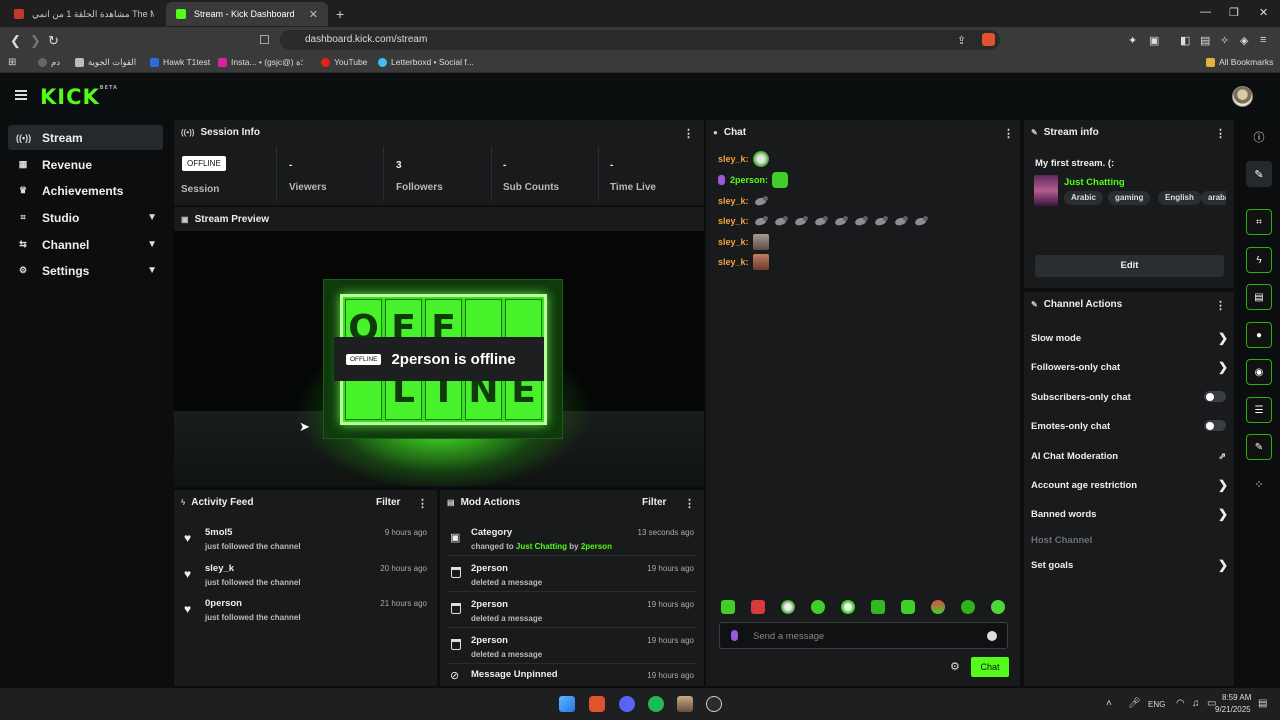  I want to click on clock-date: 9/21/2025, so click(1233, 709).